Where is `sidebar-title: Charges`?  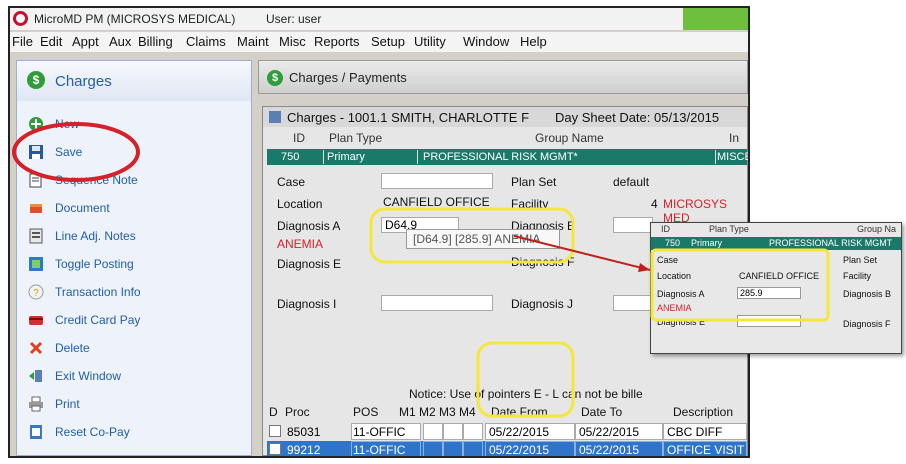
sidebar-title: Charges is located at coordinates (83, 81).